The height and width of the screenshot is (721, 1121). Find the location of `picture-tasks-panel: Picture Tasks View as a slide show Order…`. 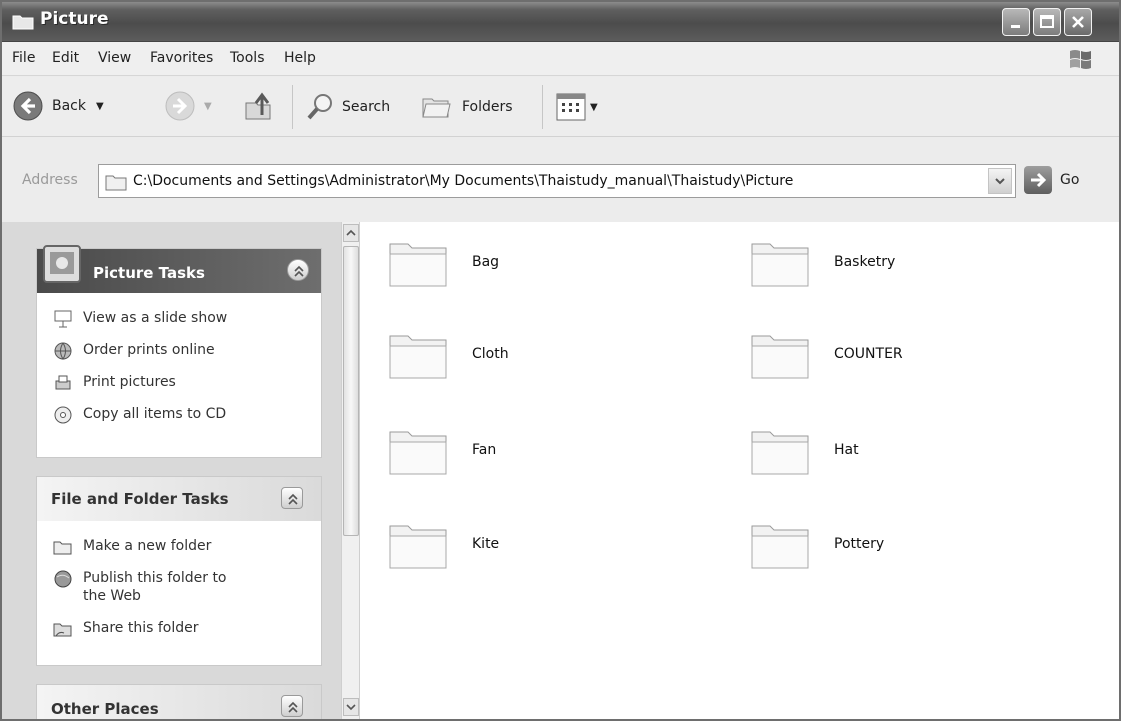

picture-tasks-panel: Picture Tasks View as a slide show Order… is located at coordinates (179, 351).